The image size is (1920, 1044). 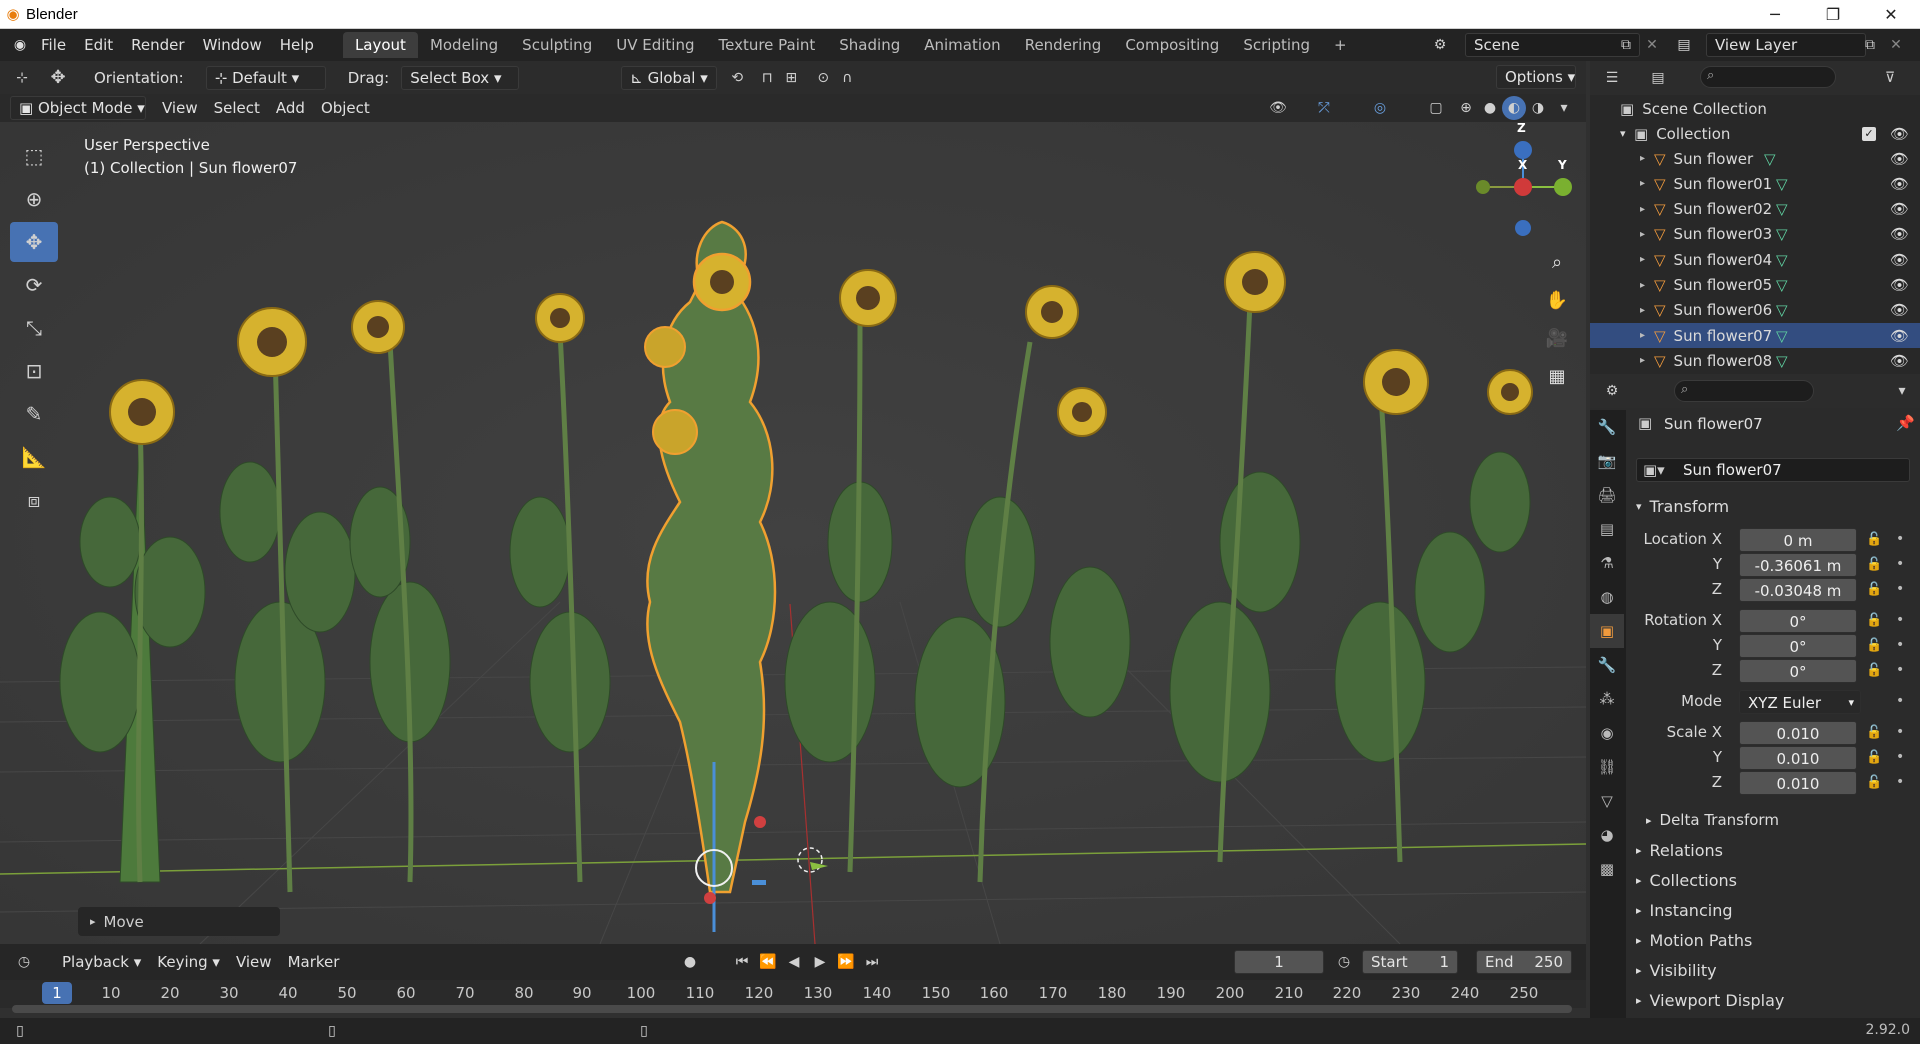 What do you see at coordinates (1773, 850) in the screenshot?
I see `section-relations: ▸ Relations` at bounding box center [1773, 850].